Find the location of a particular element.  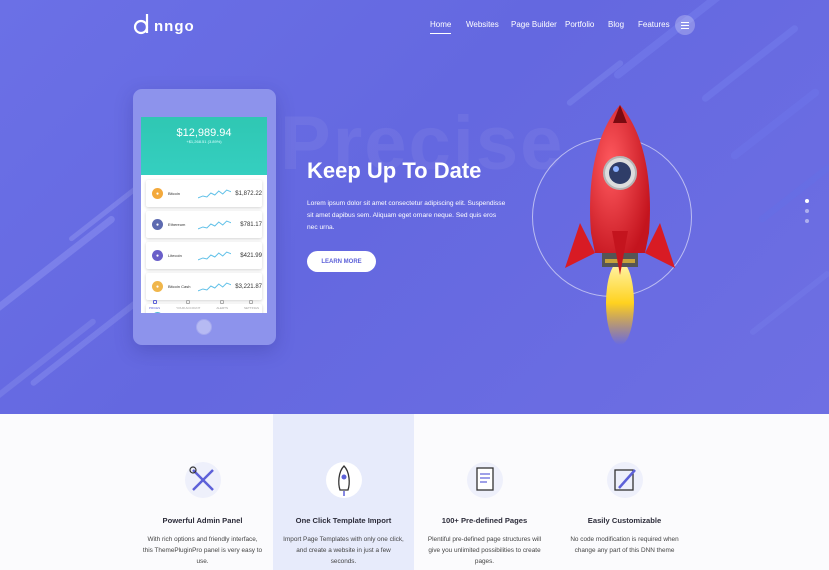

coin-price: $421.99 is located at coordinates (251, 255).